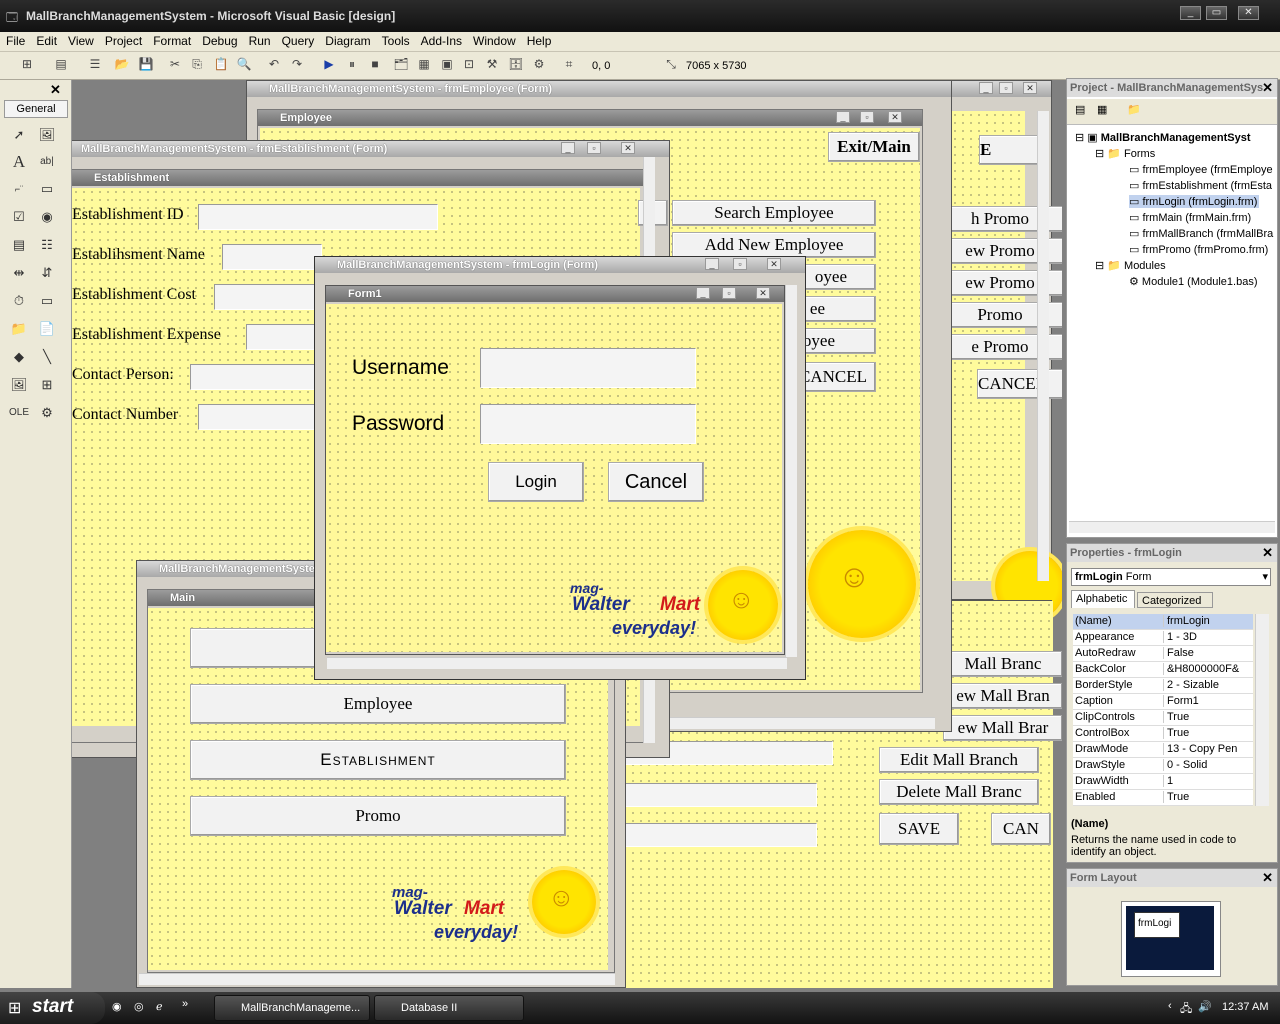 Image resolution: width=1280 pixels, height=1024 pixels. What do you see at coordinates (1125, 153) in the screenshot?
I see `tree-forms-folder: ⊟ 📁 Forms` at bounding box center [1125, 153].